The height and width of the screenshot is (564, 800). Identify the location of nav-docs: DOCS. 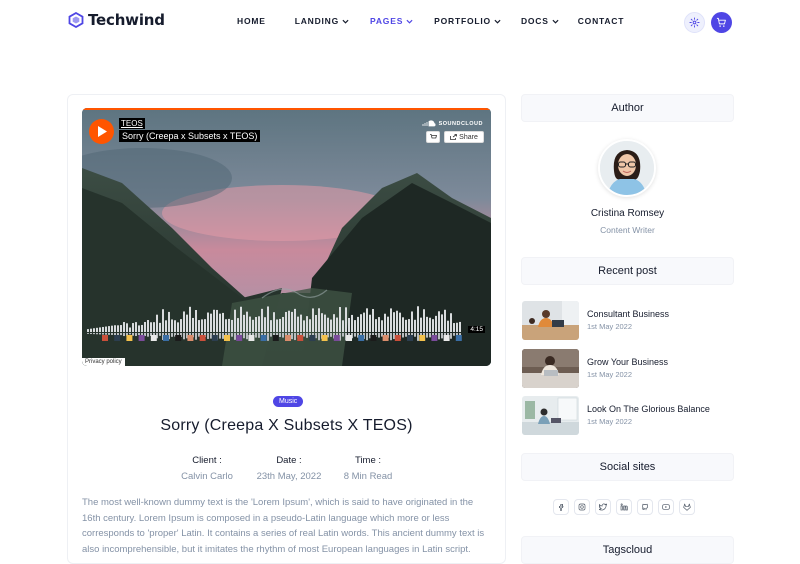
(540, 21).